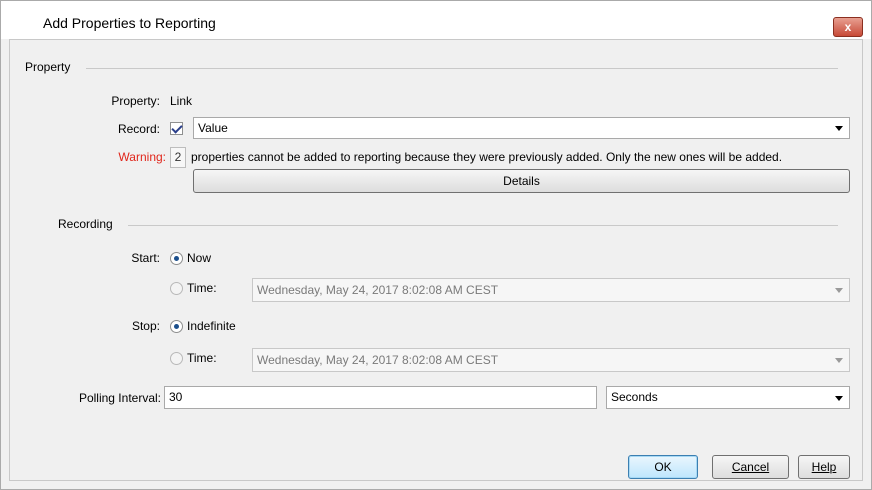 This screenshot has width=872, height=490. I want to click on recording-section-heading: Recording, so click(85, 224).